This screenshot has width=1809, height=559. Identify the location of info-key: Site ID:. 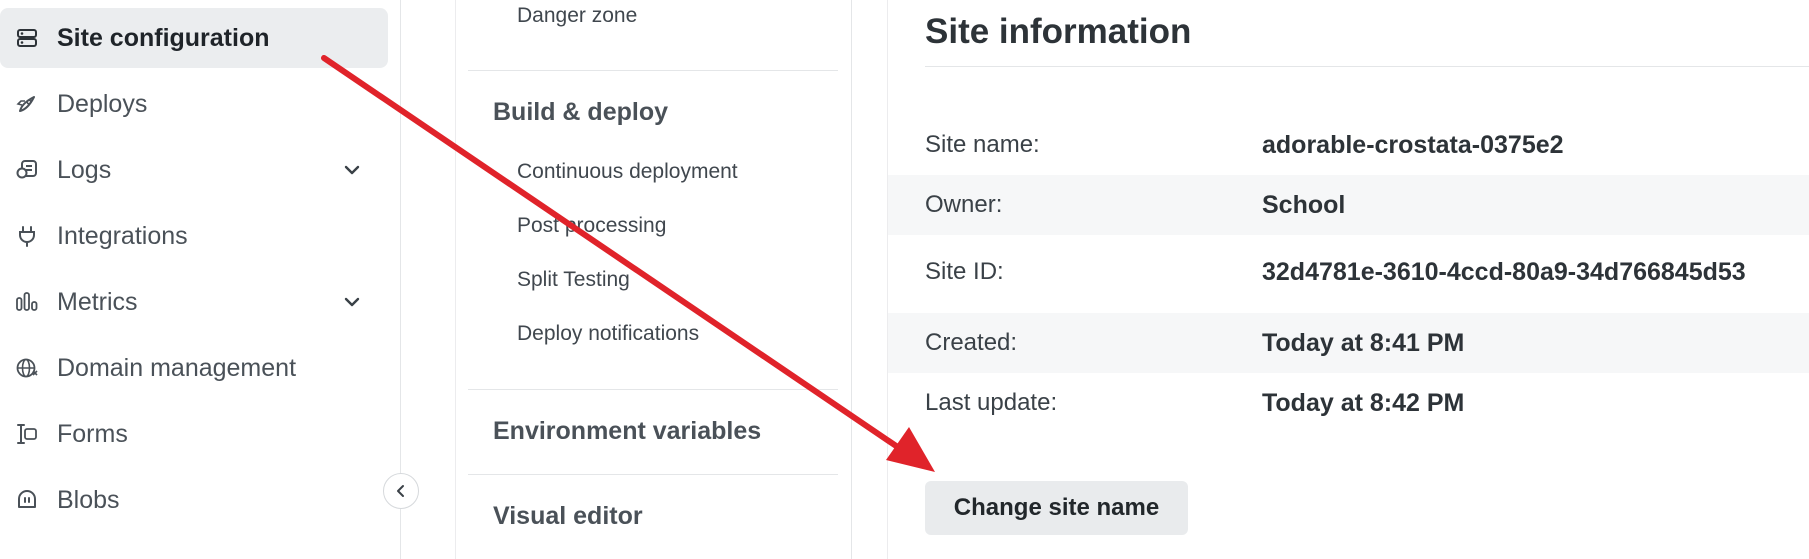
(964, 271).